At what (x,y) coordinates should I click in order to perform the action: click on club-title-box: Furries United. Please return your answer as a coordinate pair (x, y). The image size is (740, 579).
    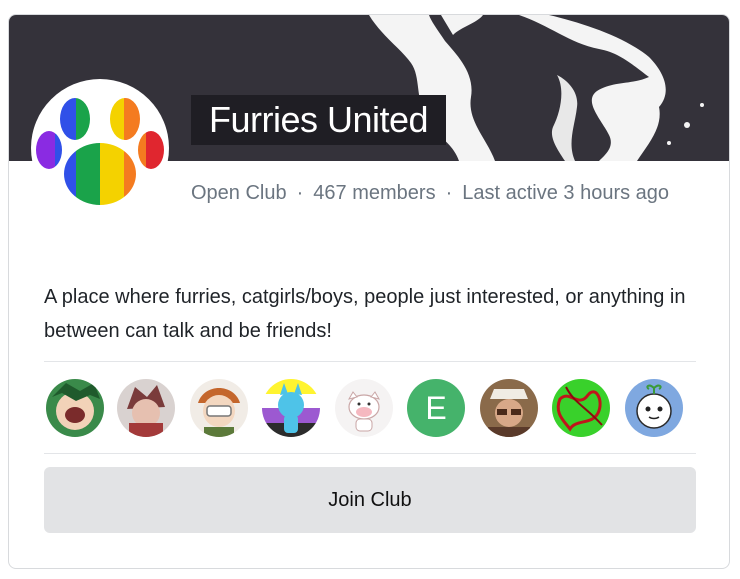
    Looking at the image, I should click on (319, 120).